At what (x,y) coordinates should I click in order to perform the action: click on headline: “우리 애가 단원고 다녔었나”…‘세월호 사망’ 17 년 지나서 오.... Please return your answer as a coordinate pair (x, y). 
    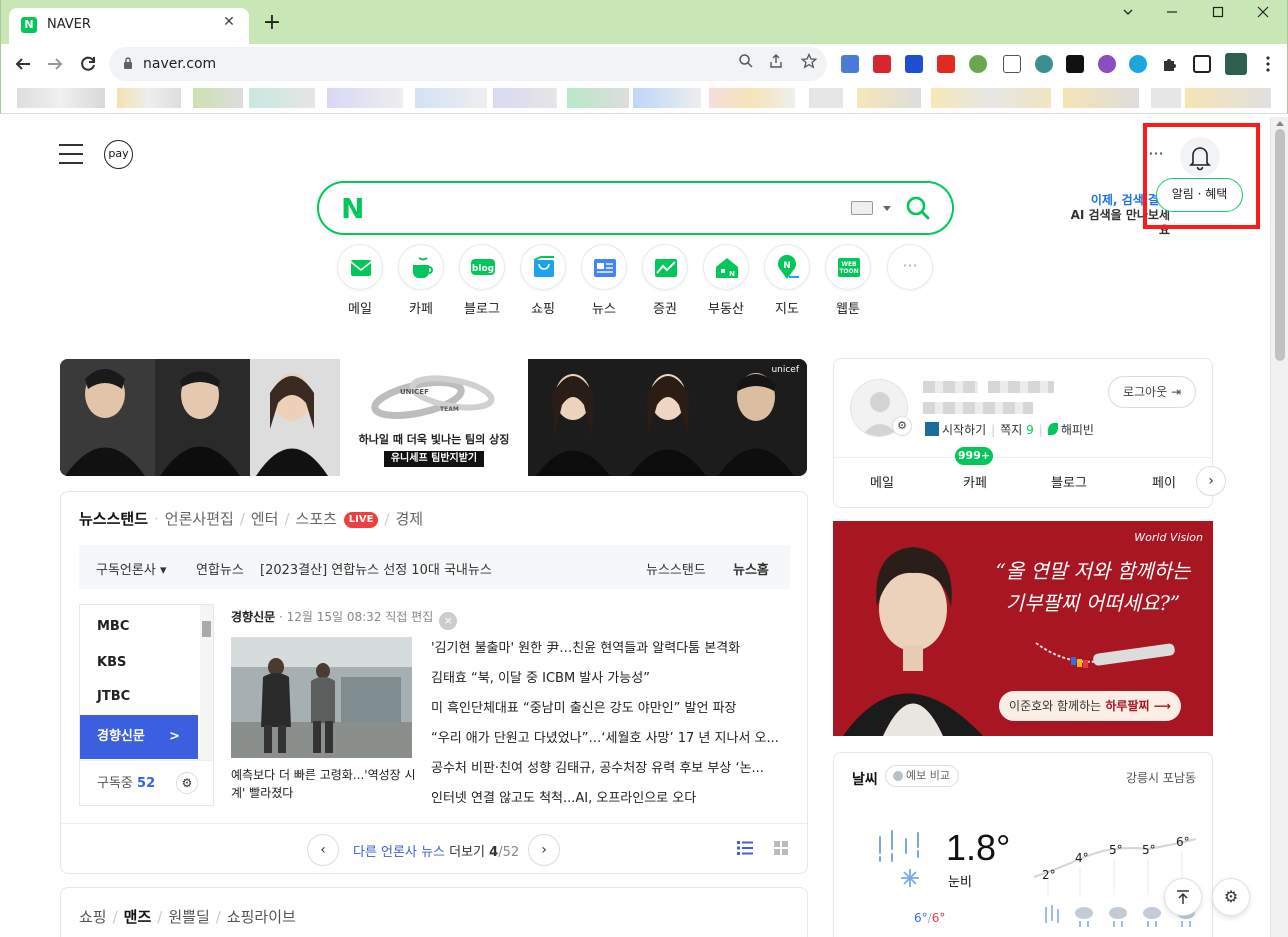
    Looking at the image, I should click on (607, 736).